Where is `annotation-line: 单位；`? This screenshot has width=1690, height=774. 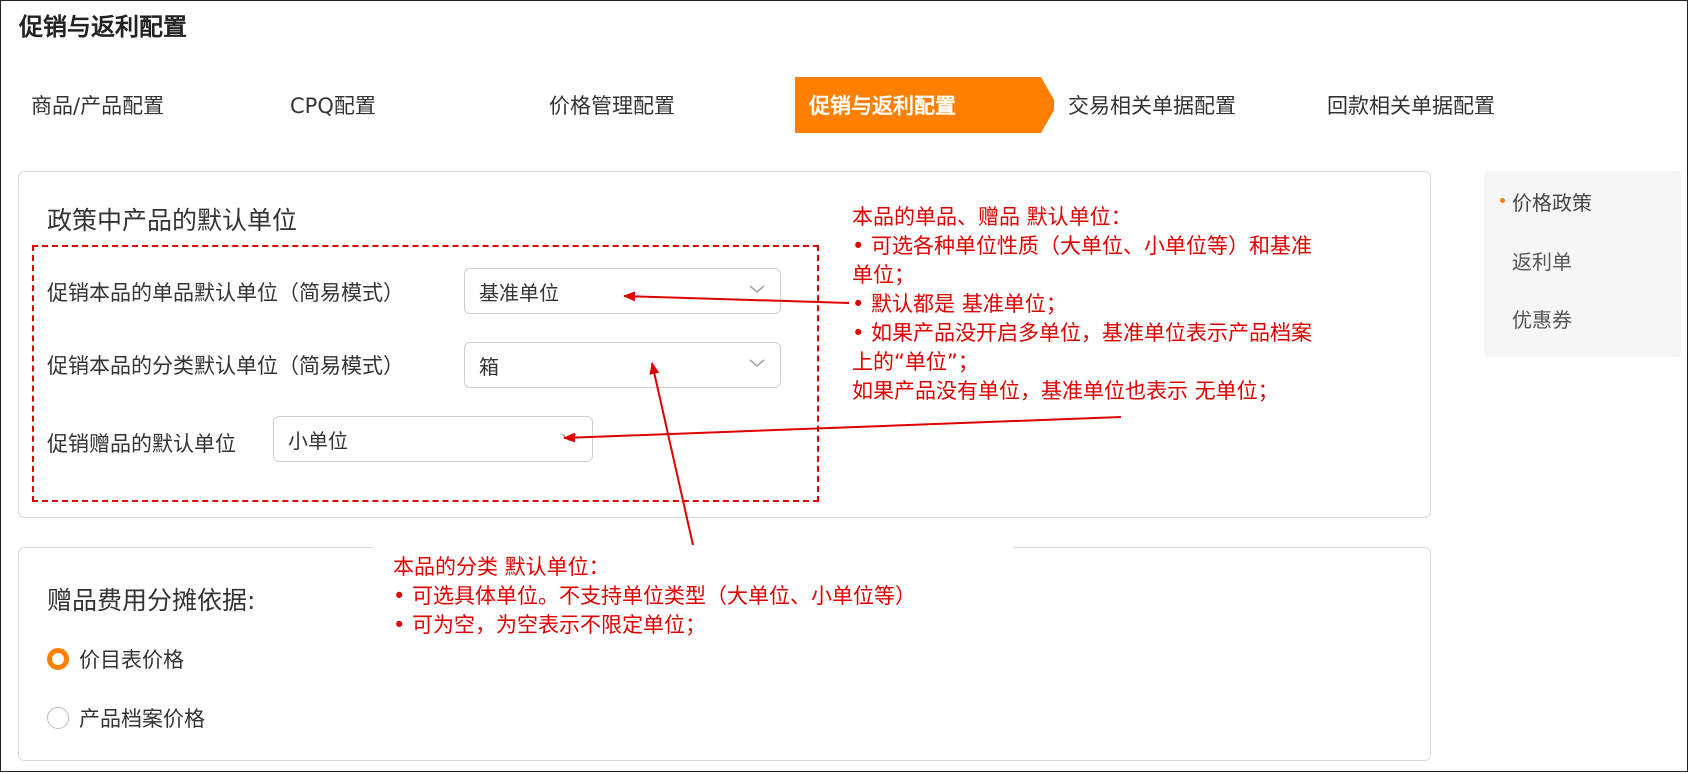 annotation-line: 单位； is located at coordinates (883, 275).